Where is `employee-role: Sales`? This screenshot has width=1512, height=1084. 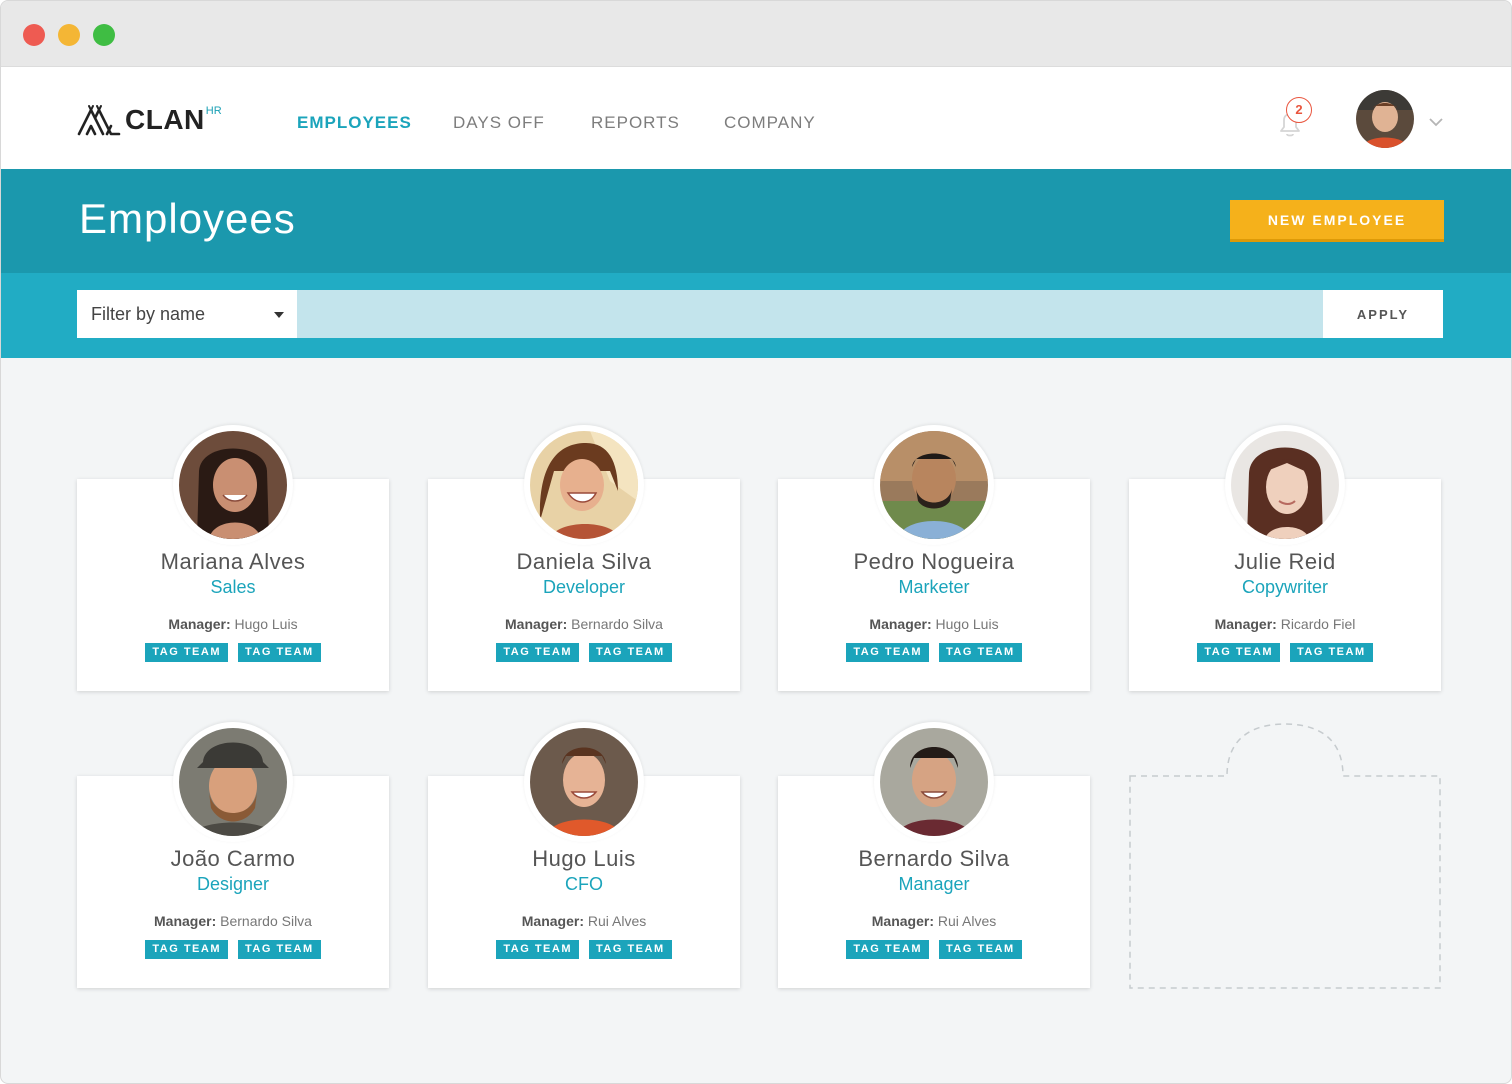
employee-role: Sales is located at coordinates (233, 587).